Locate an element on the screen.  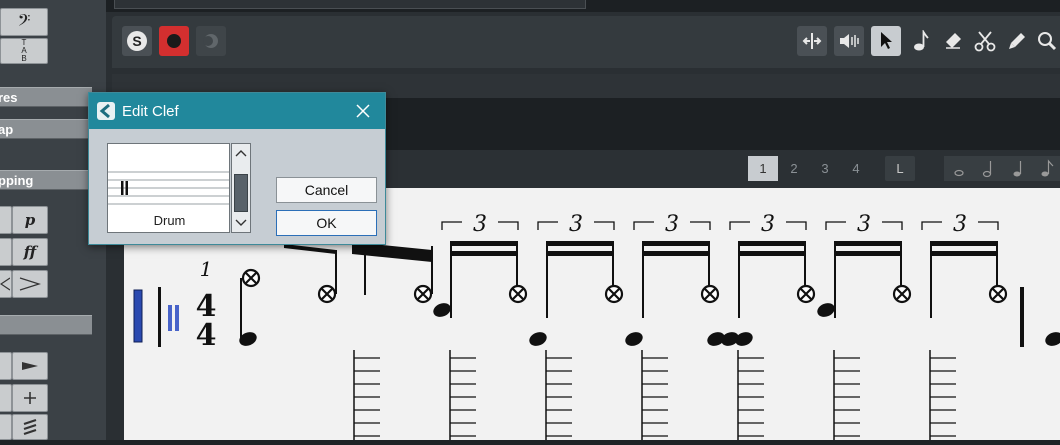
half-note-icon is located at coordinates (987, 169).